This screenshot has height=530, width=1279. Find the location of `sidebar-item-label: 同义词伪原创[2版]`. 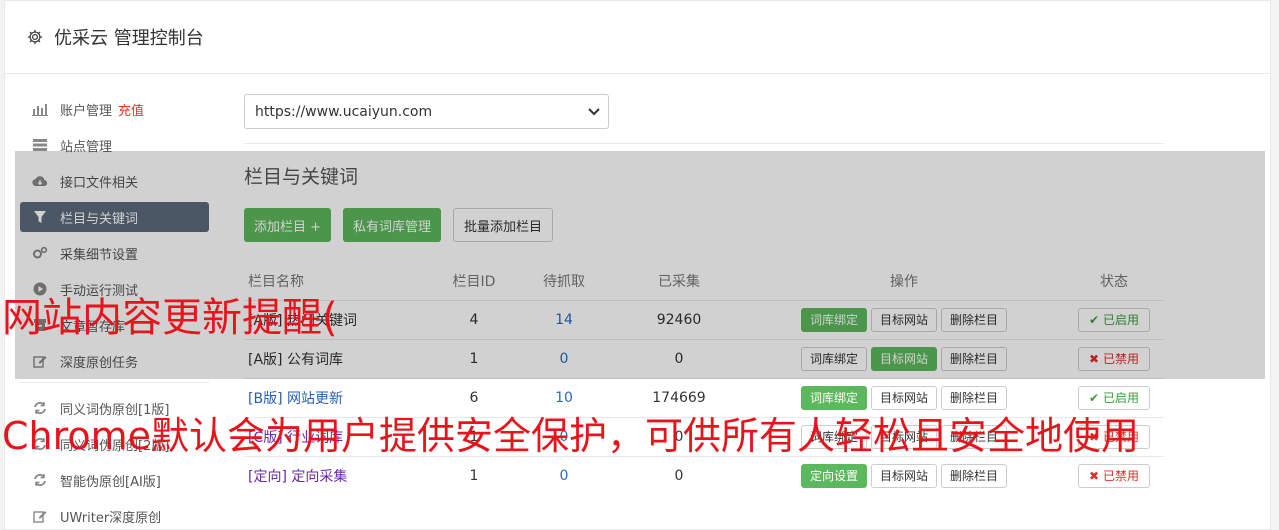

sidebar-item-label: 同义词伪原创[2版] is located at coordinates (115, 446).